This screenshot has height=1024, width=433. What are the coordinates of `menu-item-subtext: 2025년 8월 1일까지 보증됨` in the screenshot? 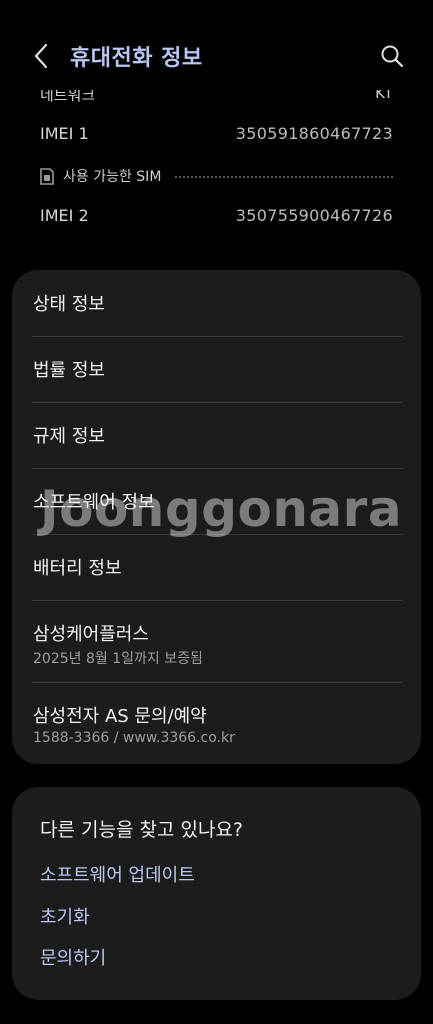 It's located at (118, 659).